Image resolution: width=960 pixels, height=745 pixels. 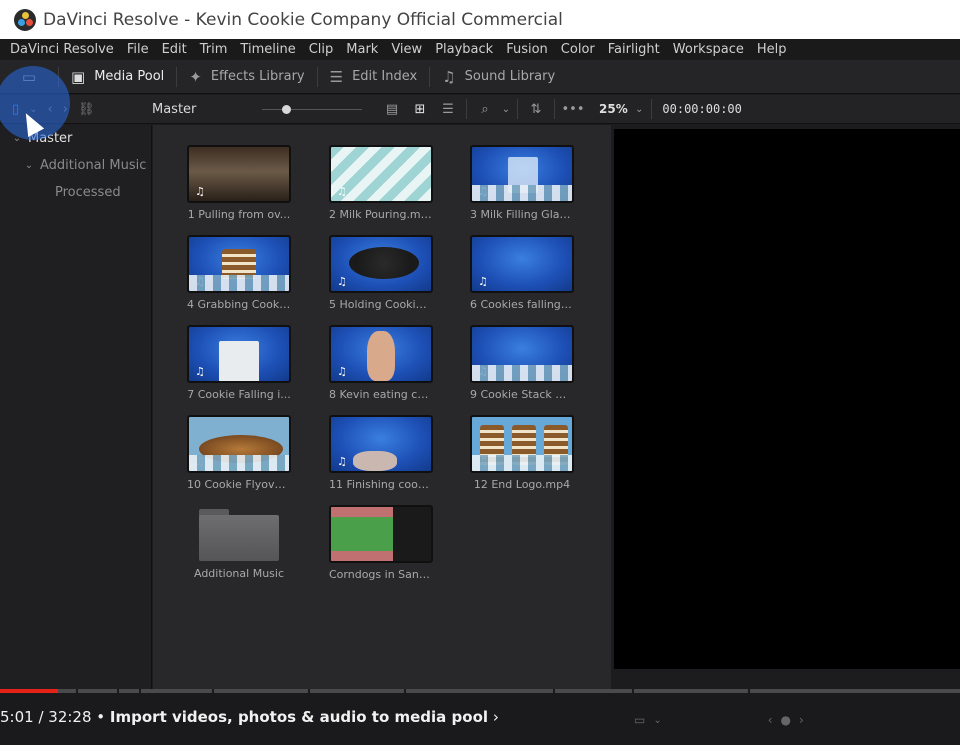 I want to click on next-arrow-icon: ›, so click(x=801, y=720).